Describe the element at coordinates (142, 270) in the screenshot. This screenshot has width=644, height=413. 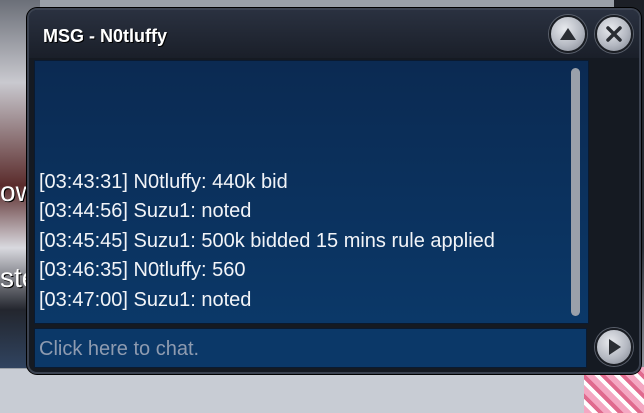
I see `chat-message: [03:46:35] N0tluffy: 560` at that location.